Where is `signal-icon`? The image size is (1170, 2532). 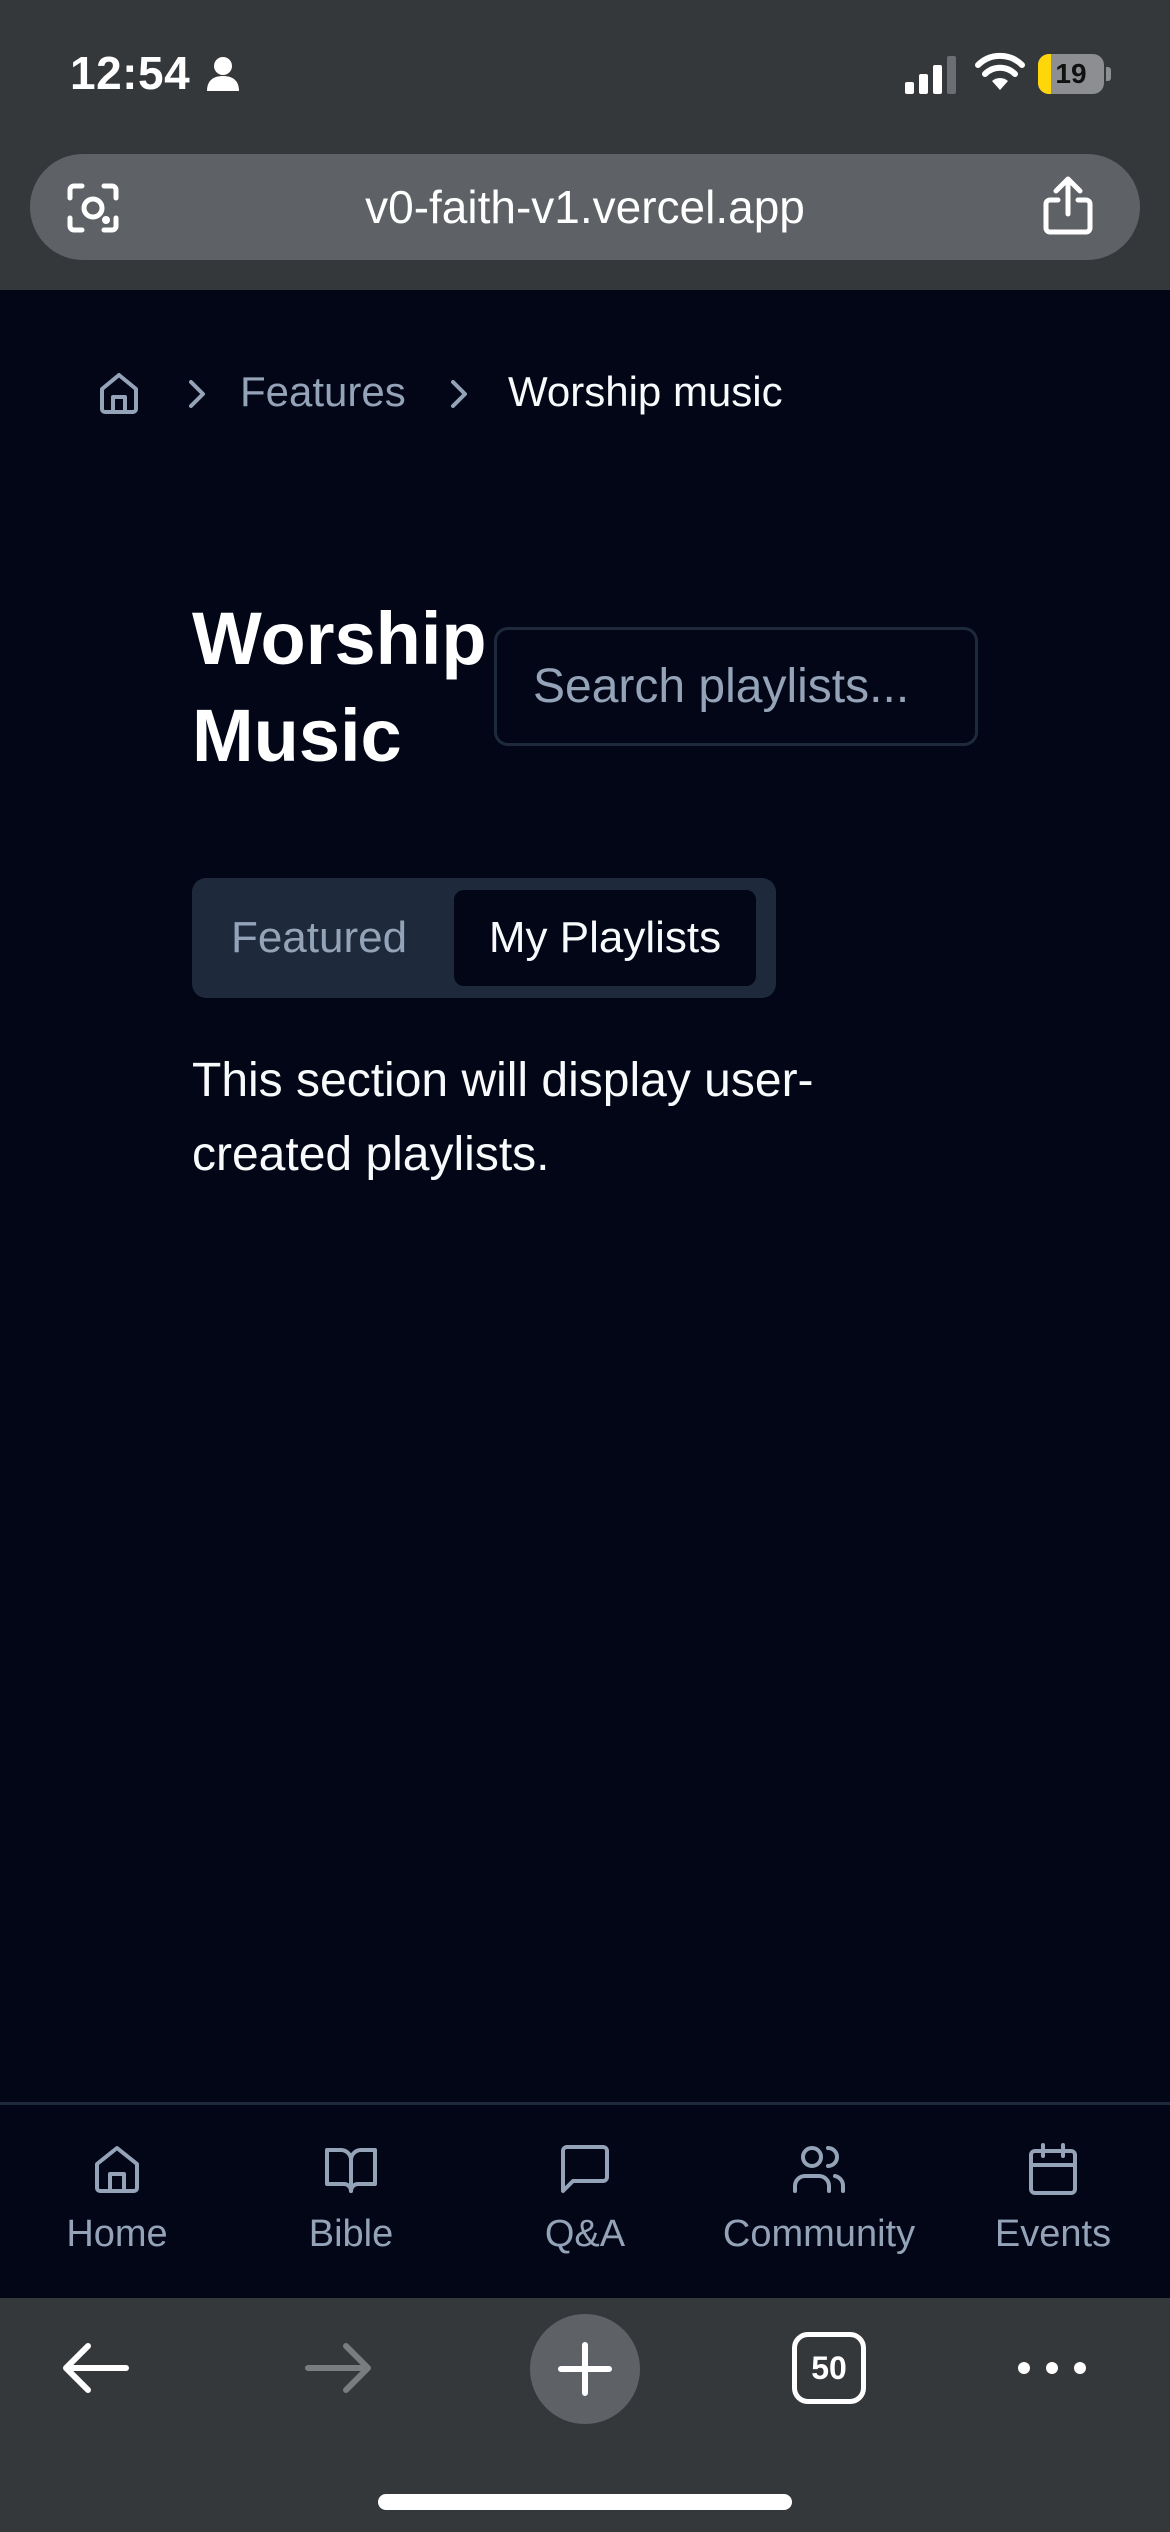
signal-icon is located at coordinates (930, 75).